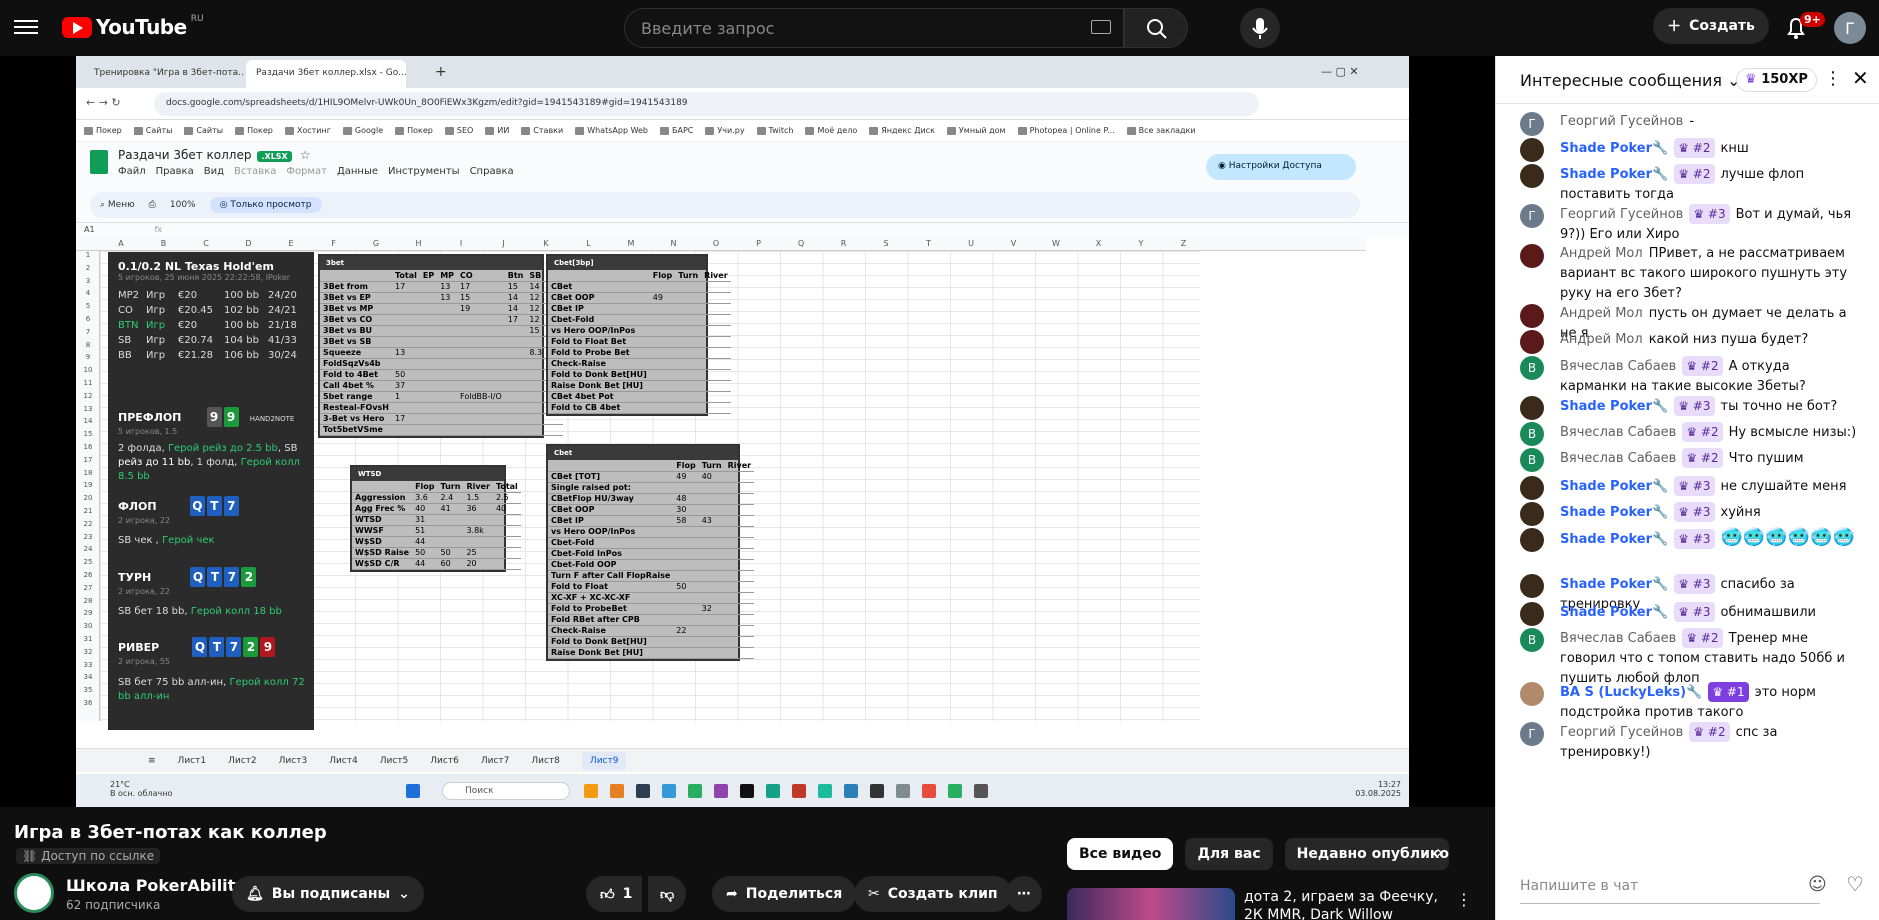 This screenshot has width=1879, height=920. Describe the element at coordinates (546, 243) in the screenshot. I see `column-header: K` at that location.